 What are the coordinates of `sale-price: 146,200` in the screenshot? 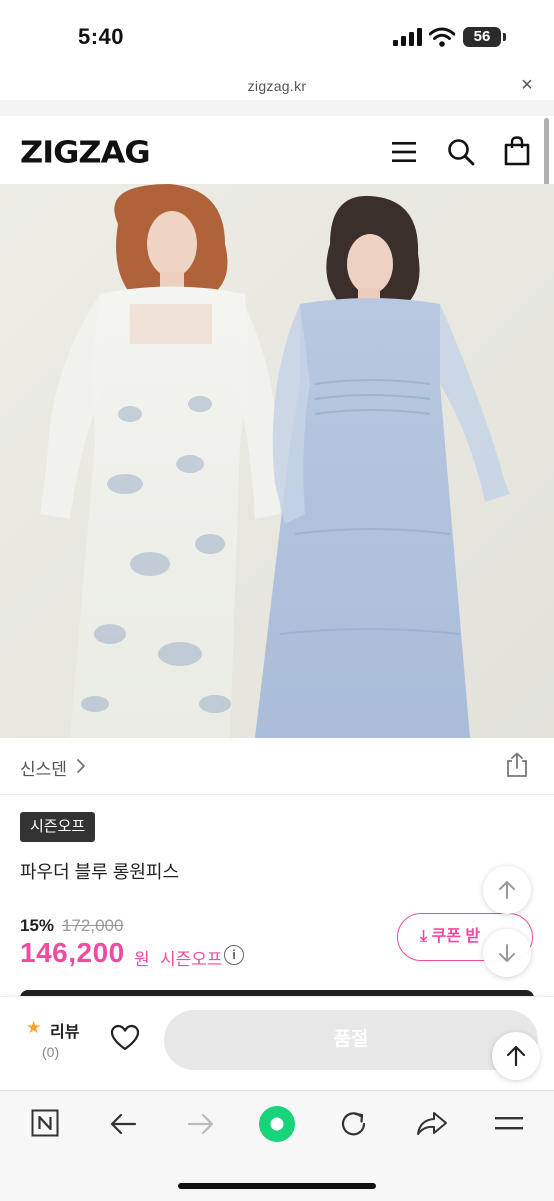 It's located at (72, 952).